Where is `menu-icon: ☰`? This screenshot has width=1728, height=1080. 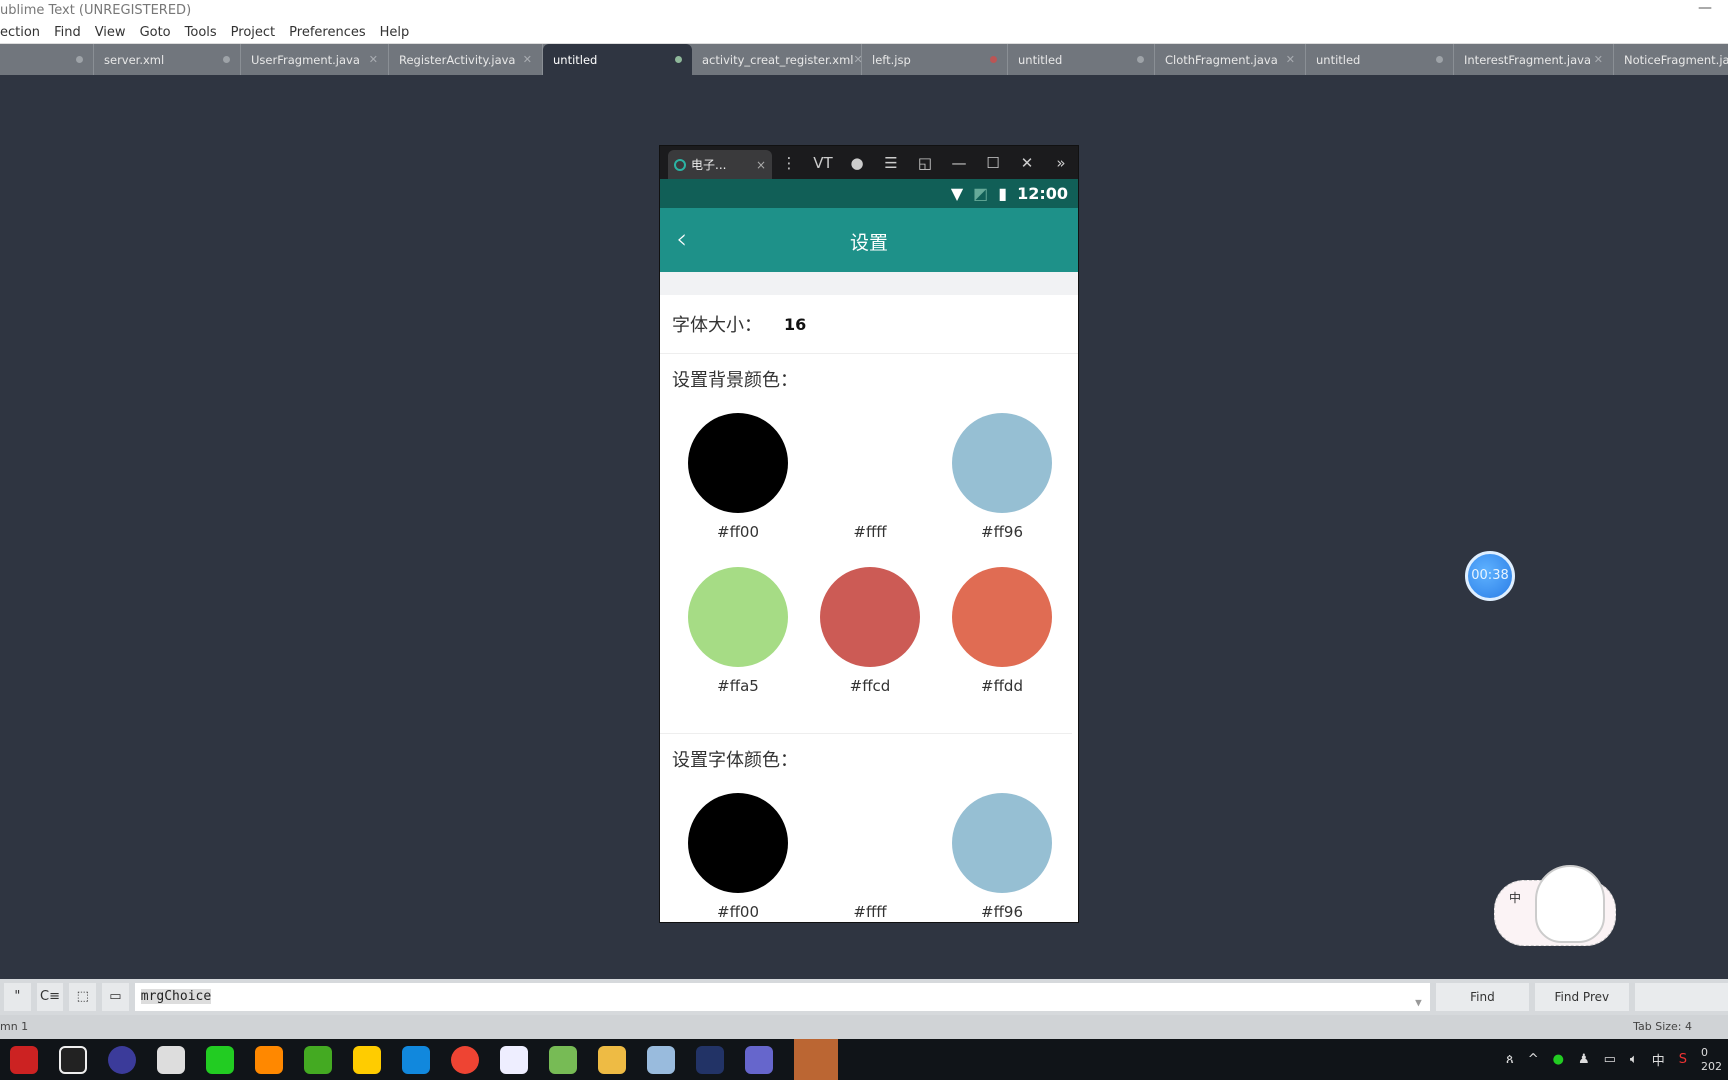 menu-icon: ☰ is located at coordinates (891, 163).